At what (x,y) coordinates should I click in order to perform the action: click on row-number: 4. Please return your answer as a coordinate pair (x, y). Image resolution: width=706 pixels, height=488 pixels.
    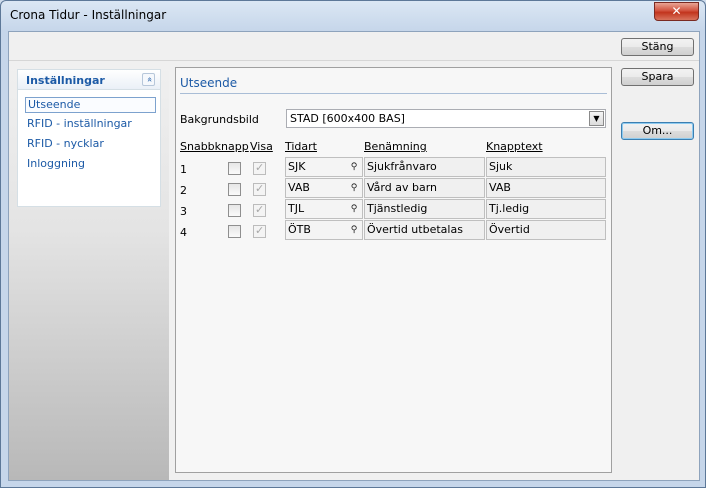
    Looking at the image, I should click on (183, 232).